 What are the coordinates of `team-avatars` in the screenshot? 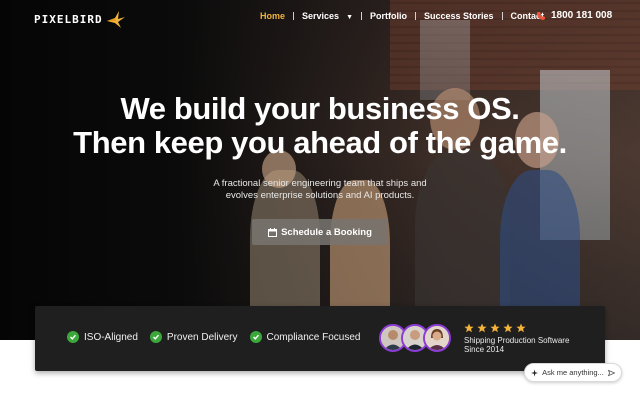 It's located at (415, 338).